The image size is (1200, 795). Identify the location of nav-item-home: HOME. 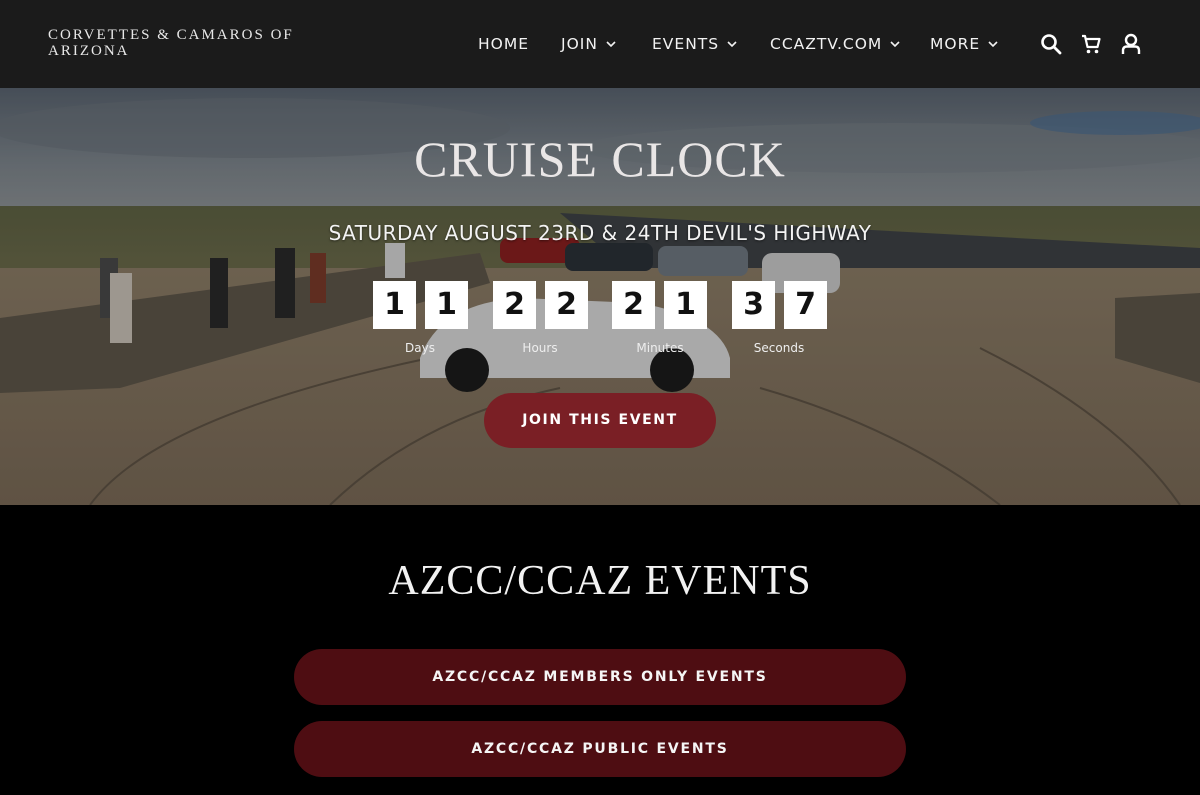
(503, 44).